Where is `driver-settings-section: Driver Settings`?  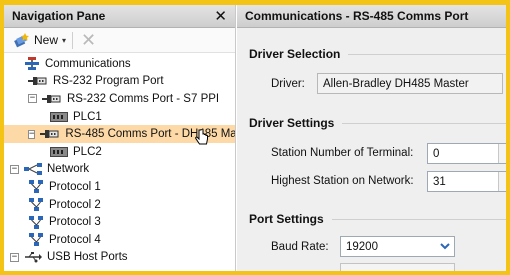 driver-settings-section: Driver Settings is located at coordinates (377, 123).